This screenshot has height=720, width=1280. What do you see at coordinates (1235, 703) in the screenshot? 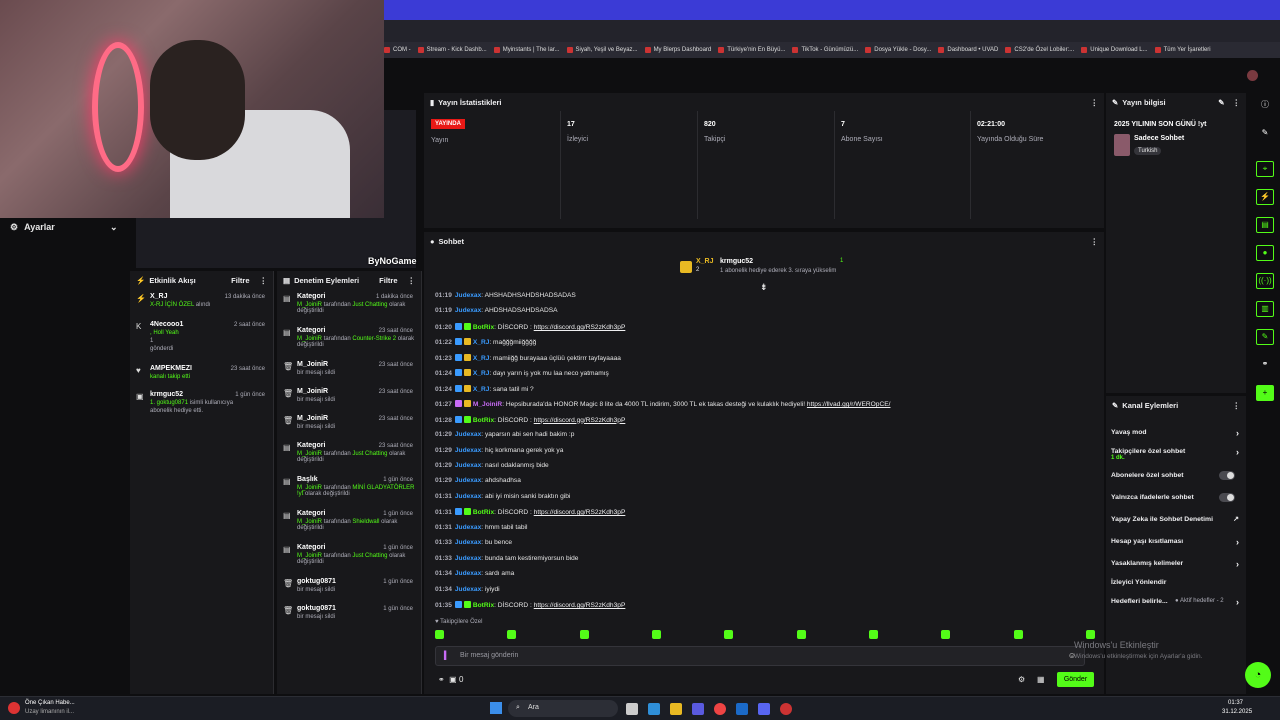
I see `clock-time: 01:37` at bounding box center [1235, 703].